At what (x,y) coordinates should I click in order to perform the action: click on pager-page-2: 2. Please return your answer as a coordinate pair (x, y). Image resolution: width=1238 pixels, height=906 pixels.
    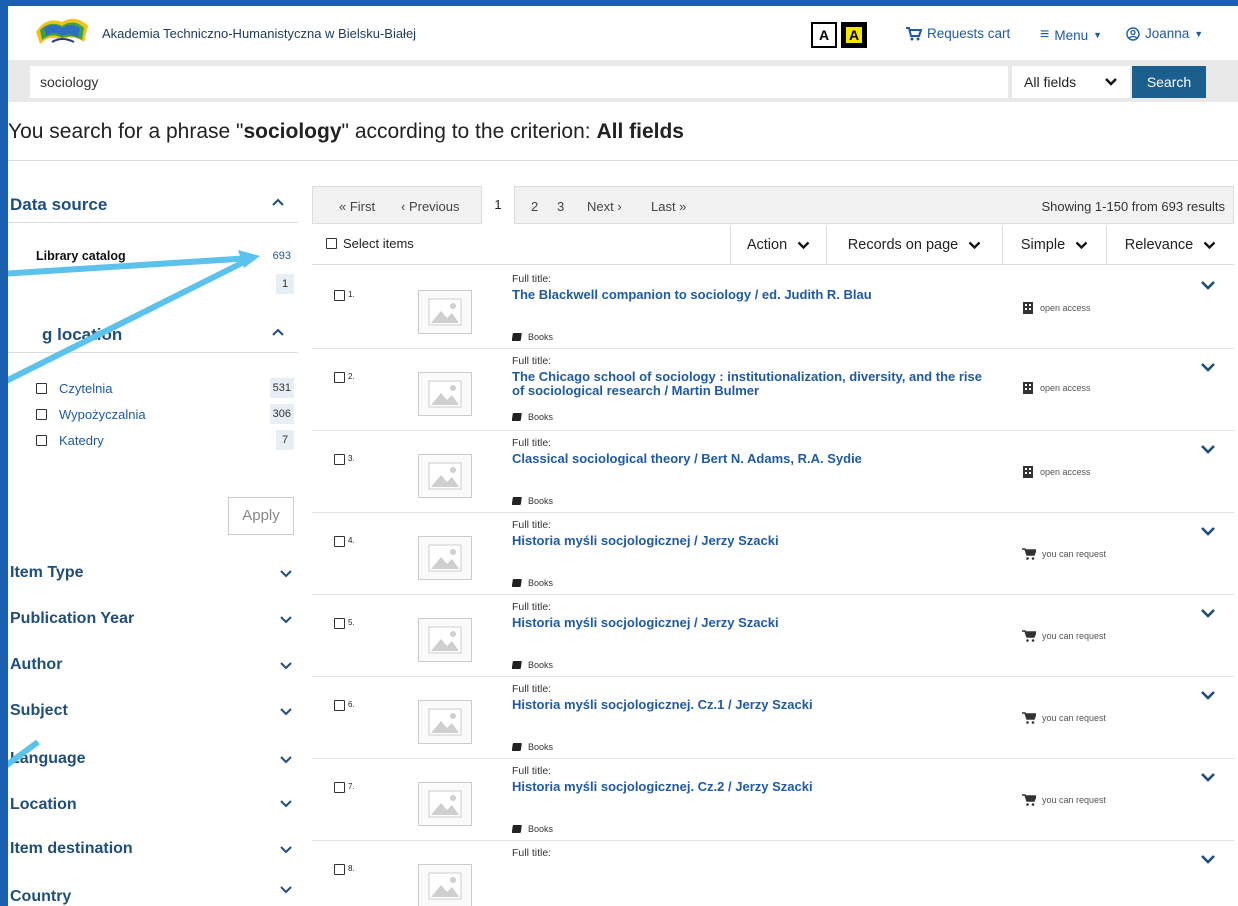
    Looking at the image, I should click on (534, 206).